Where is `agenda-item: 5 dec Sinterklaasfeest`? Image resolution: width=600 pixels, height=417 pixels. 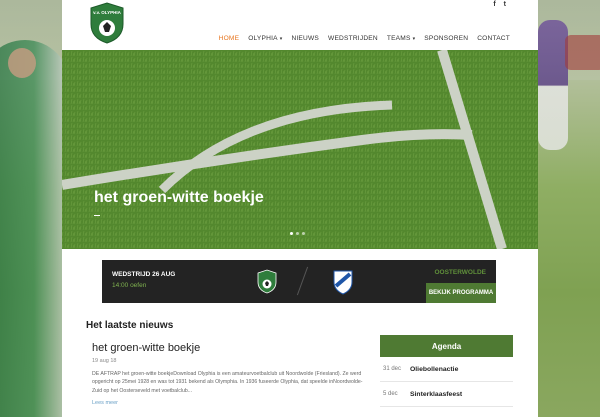
agenda-item: 5 dec Sinterklaasfeest is located at coordinates (446, 394).